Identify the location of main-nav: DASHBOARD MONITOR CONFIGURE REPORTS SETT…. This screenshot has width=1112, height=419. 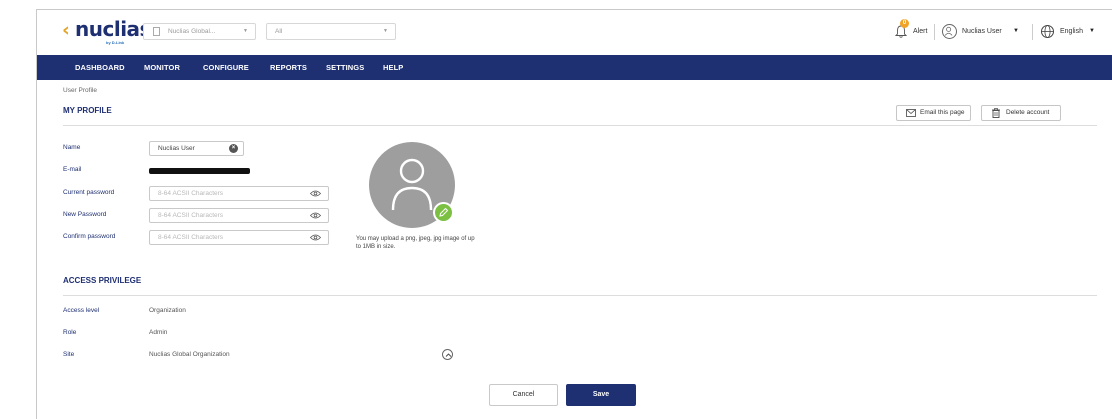
(574, 67).